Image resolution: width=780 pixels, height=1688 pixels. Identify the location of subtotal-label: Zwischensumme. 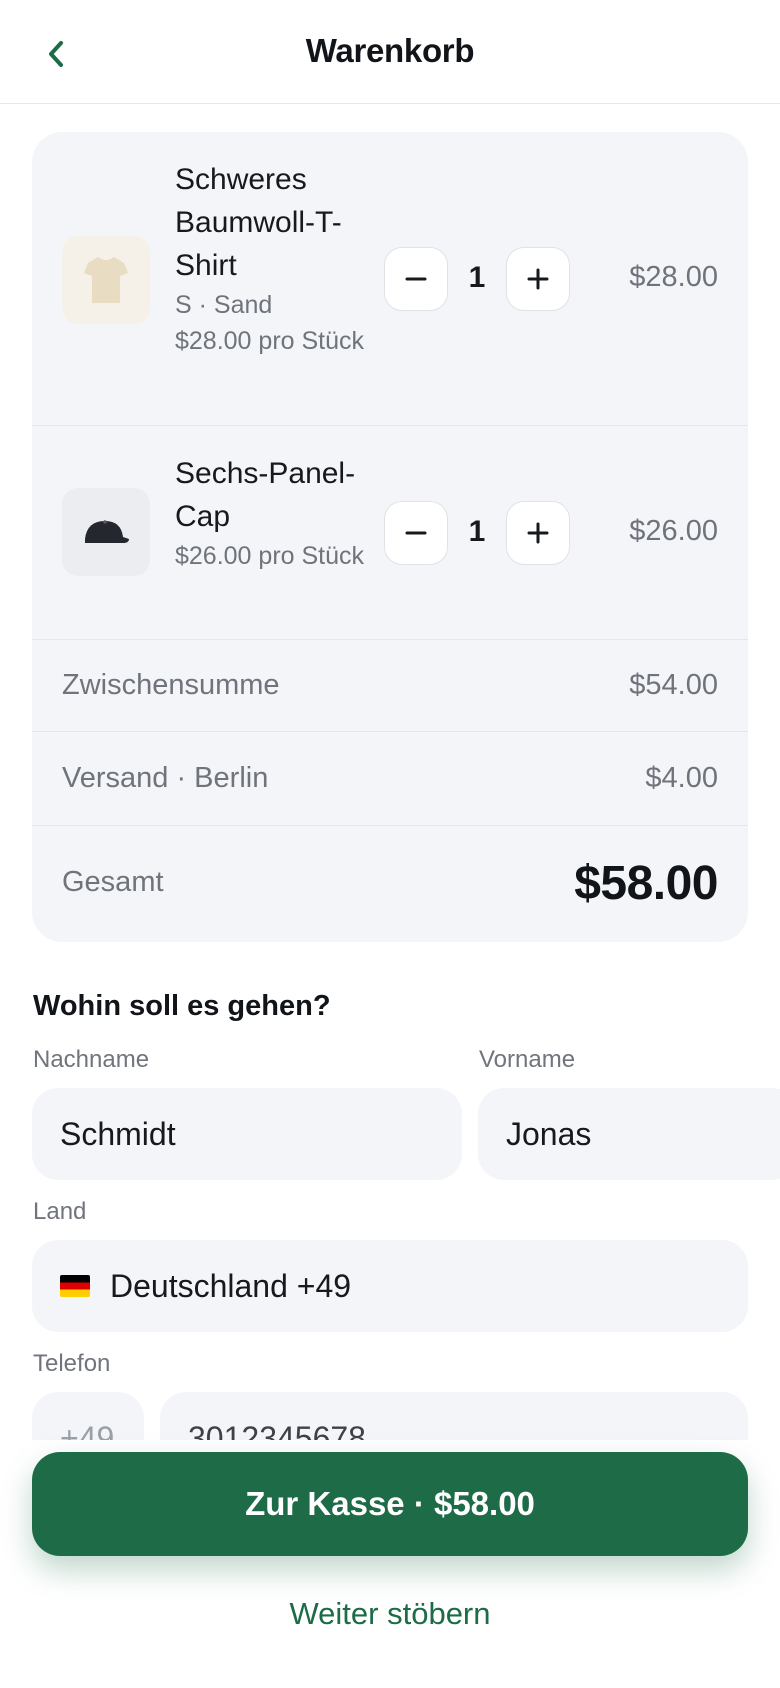
(171, 685).